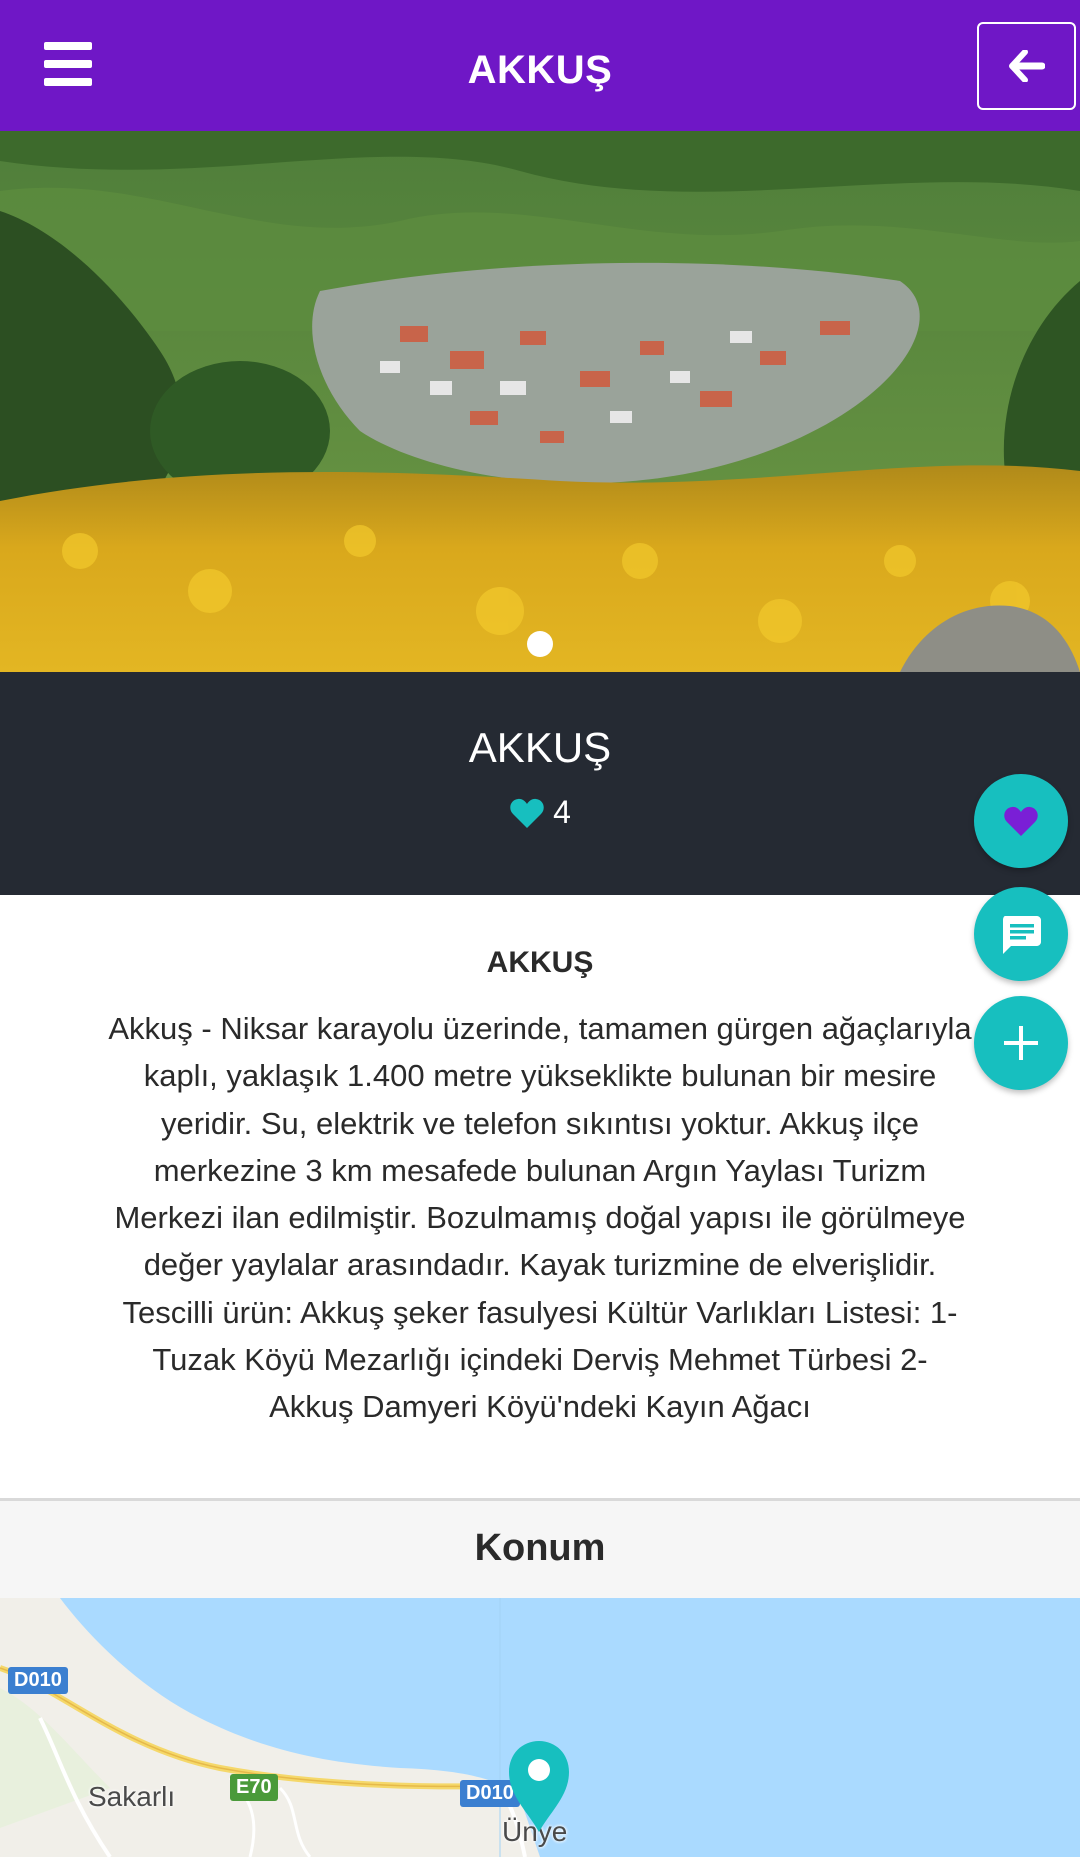 The height and width of the screenshot is (1857, 1080). I want to click on info-band: AKKUŞ 4, so click(540, 783).